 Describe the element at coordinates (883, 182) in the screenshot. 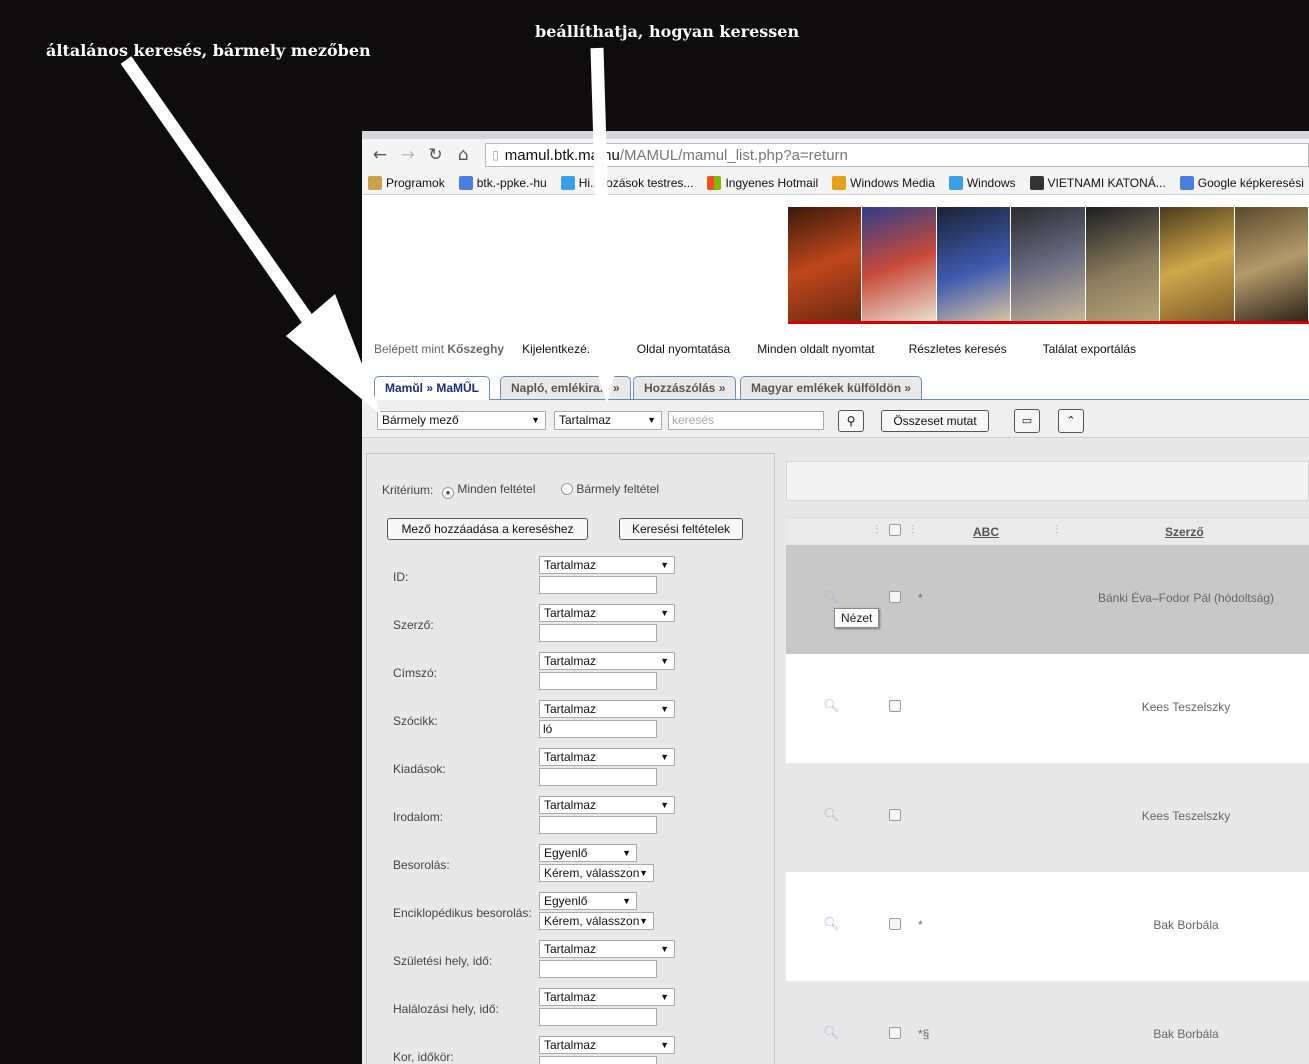

I see `bookmark-windows-media: Windows Media` at that location.